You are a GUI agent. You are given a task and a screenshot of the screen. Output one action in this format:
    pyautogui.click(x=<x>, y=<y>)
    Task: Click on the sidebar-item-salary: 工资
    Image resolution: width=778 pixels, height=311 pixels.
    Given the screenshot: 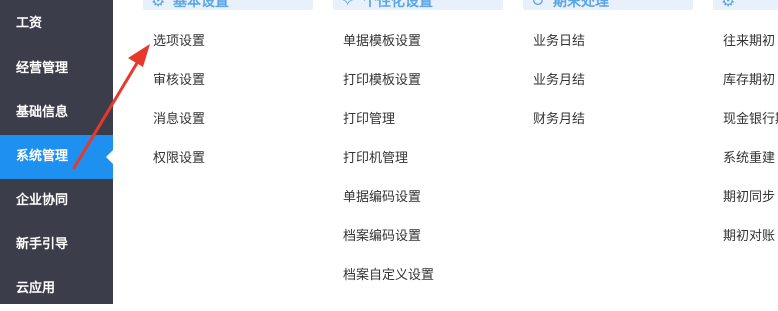 What is the action you would take?
    pyautogui.click(x=56, y=24)
    